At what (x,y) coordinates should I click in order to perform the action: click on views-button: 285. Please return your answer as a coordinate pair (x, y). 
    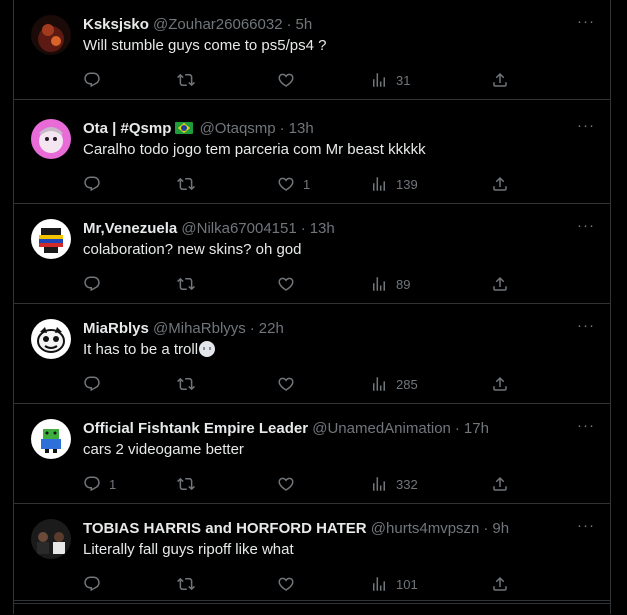
    Looking at the image, I should click on (394, 384).